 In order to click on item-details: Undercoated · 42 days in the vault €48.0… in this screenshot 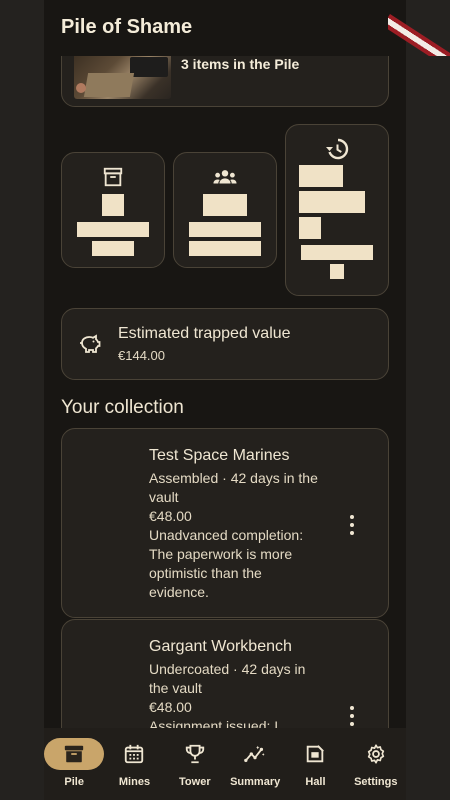, I will do `click(235, 694)`.